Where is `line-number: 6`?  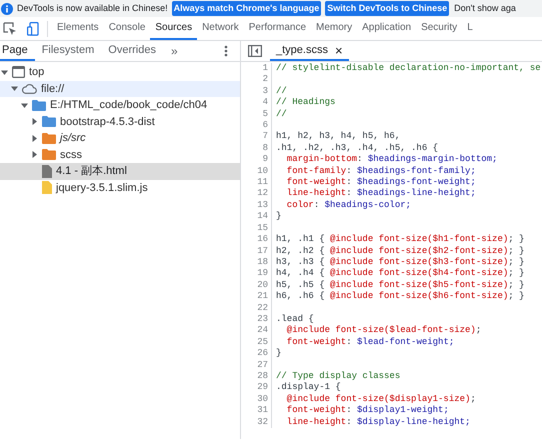 line-number: 6 is located at coordinates (256, 126).